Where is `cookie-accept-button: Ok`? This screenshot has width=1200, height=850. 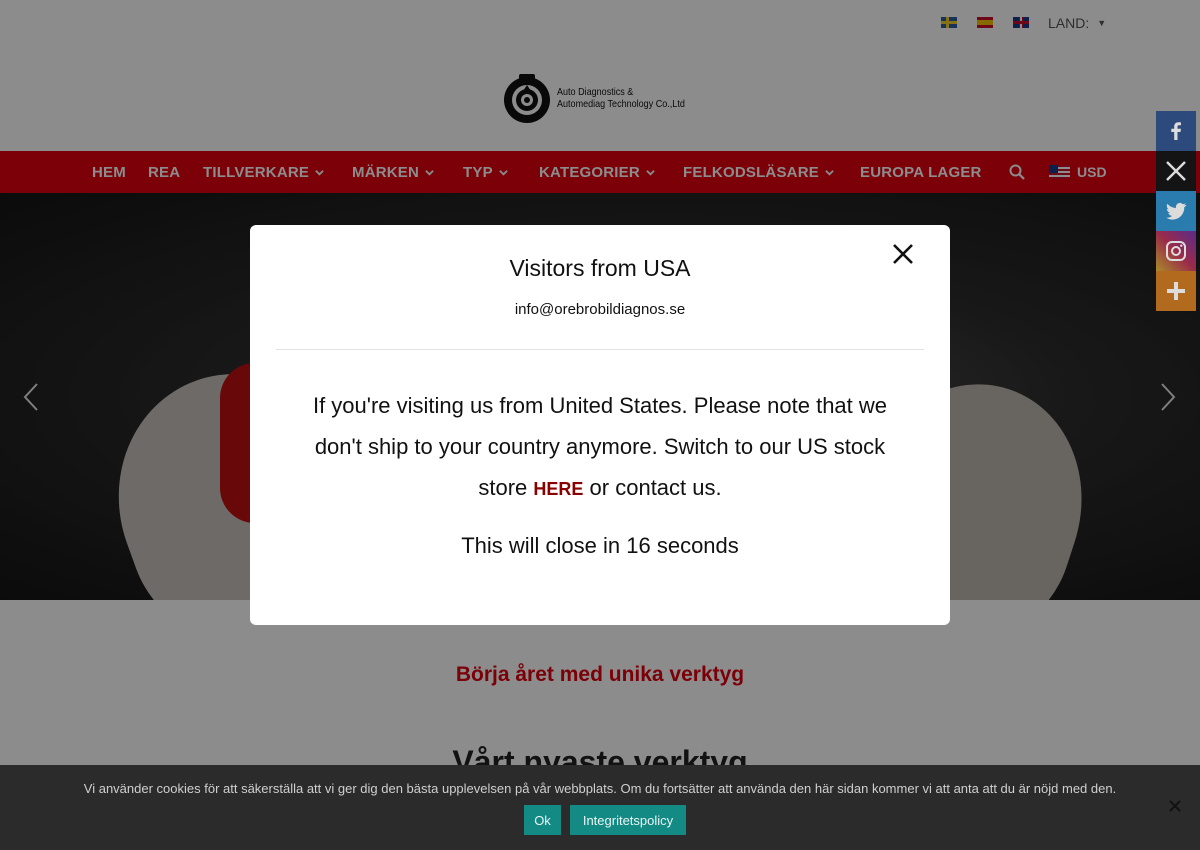 cookie-accept-button: Ok is located at coordinates (542, 820).